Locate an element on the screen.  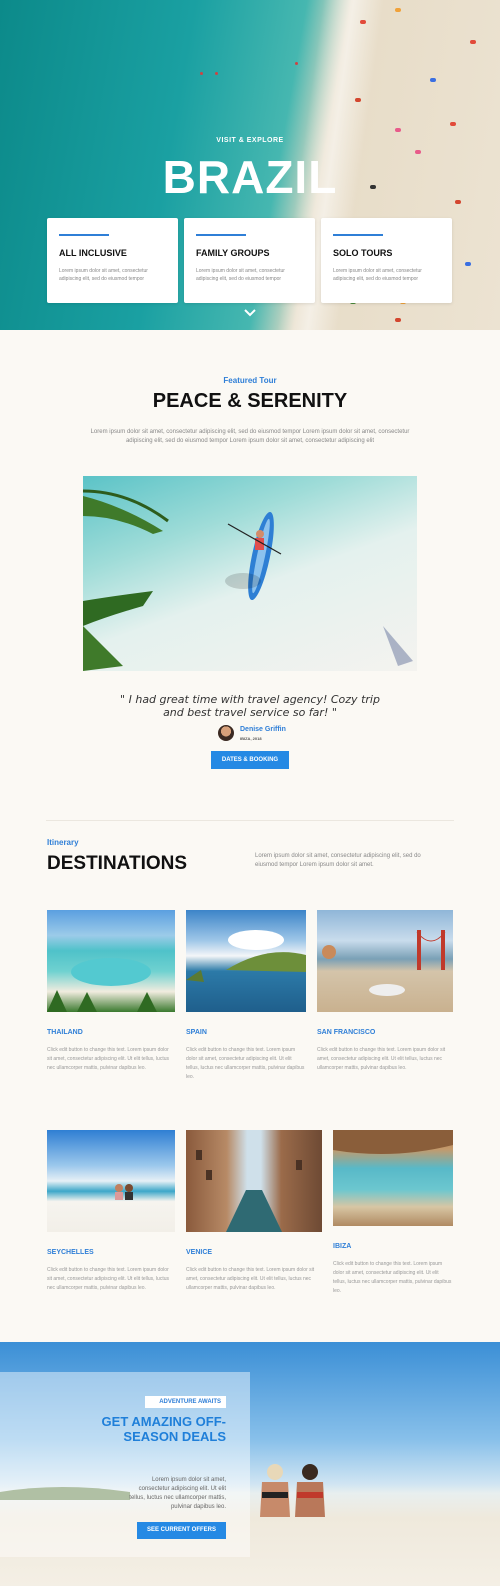
seychelles-photo is located at coordinates (111, 1181).